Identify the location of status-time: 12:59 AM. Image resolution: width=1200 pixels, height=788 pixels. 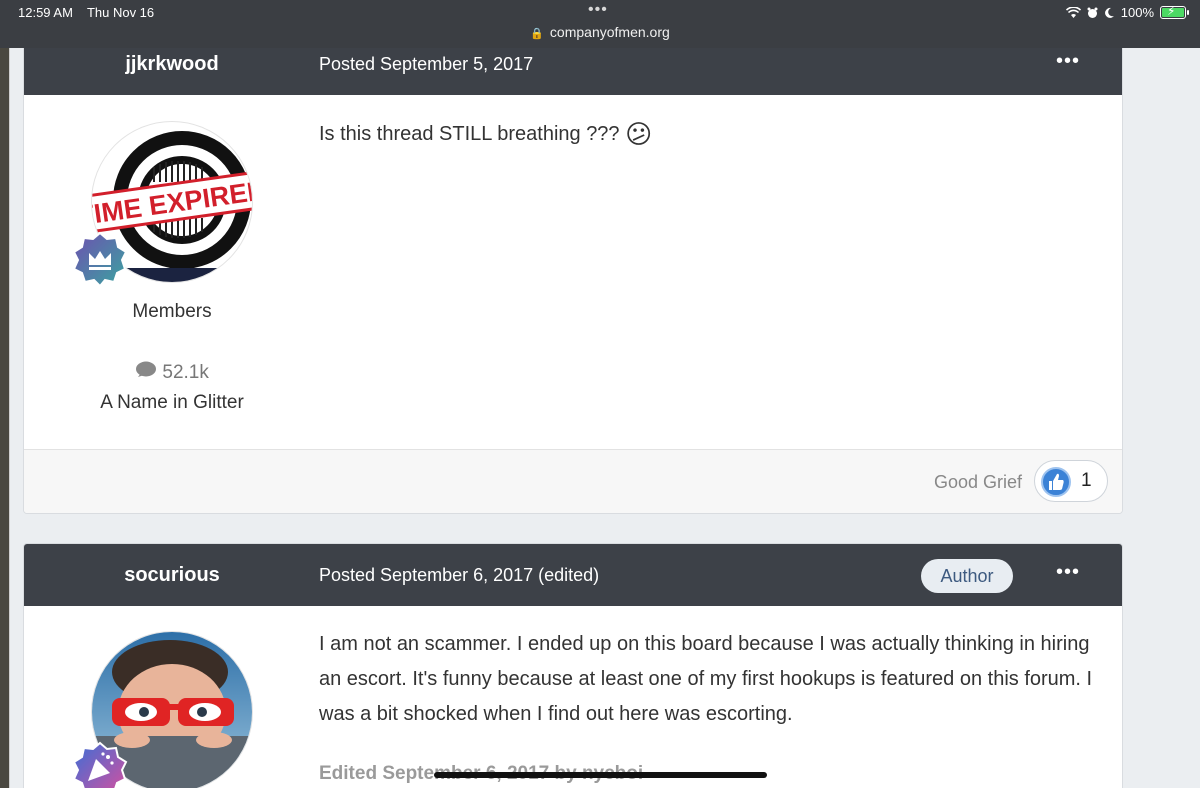
(45, 12).